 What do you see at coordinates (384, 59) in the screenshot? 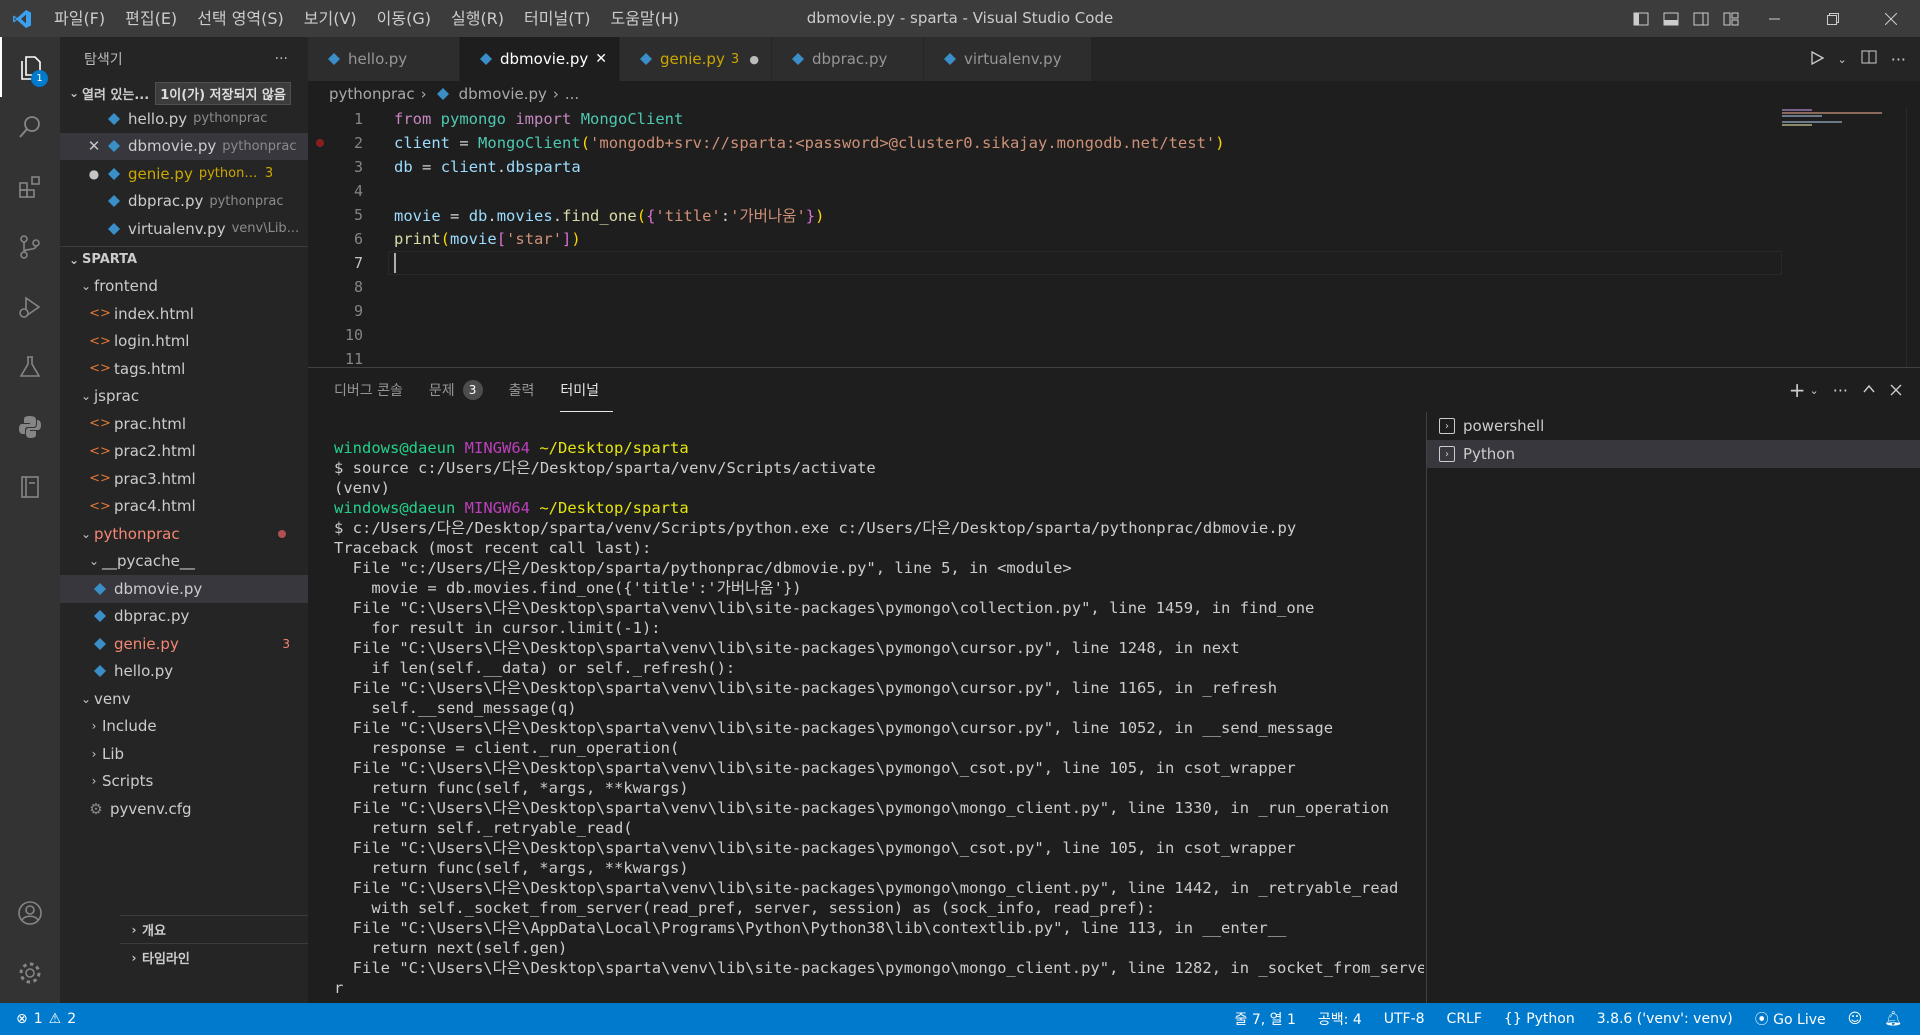
I see `tab-hello: hello.py` at bounding box center [384, 59].